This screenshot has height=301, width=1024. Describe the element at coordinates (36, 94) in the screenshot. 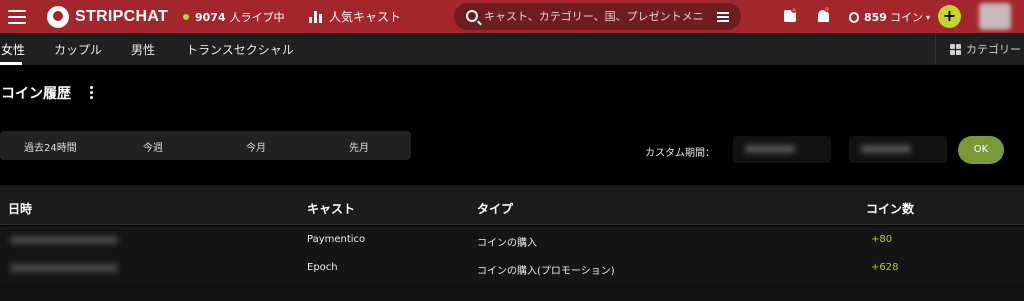

I see `page-title: コイン履歴` at that location.